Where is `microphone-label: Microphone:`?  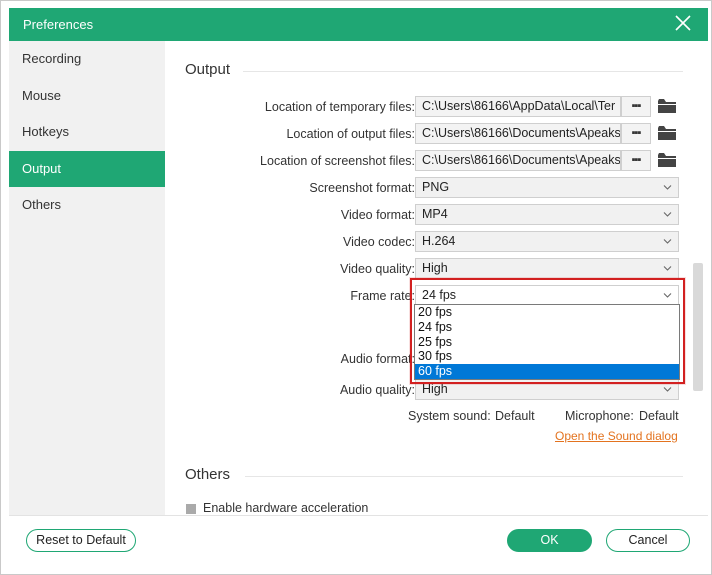 microphone-label: Microphone: is located at coordinates (599, 416).